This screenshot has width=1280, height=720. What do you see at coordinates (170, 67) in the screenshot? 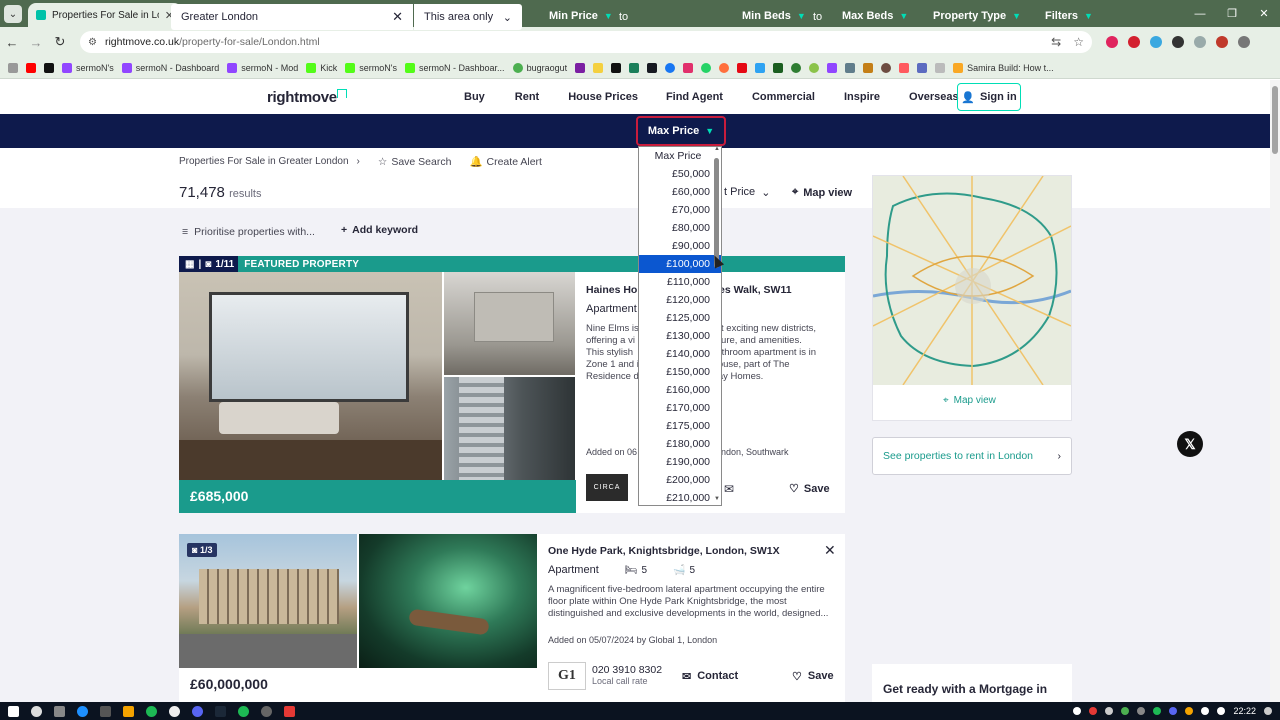
I see `bookmark-item: sermoN - Dashboard` at bounding box center [170, 67].